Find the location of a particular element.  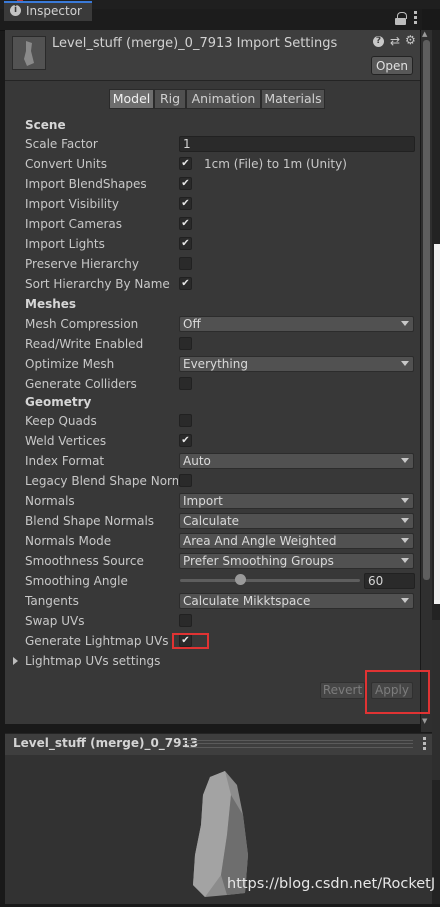

scale-factor-label: Scale Factor is located at coordinates (61, 144).